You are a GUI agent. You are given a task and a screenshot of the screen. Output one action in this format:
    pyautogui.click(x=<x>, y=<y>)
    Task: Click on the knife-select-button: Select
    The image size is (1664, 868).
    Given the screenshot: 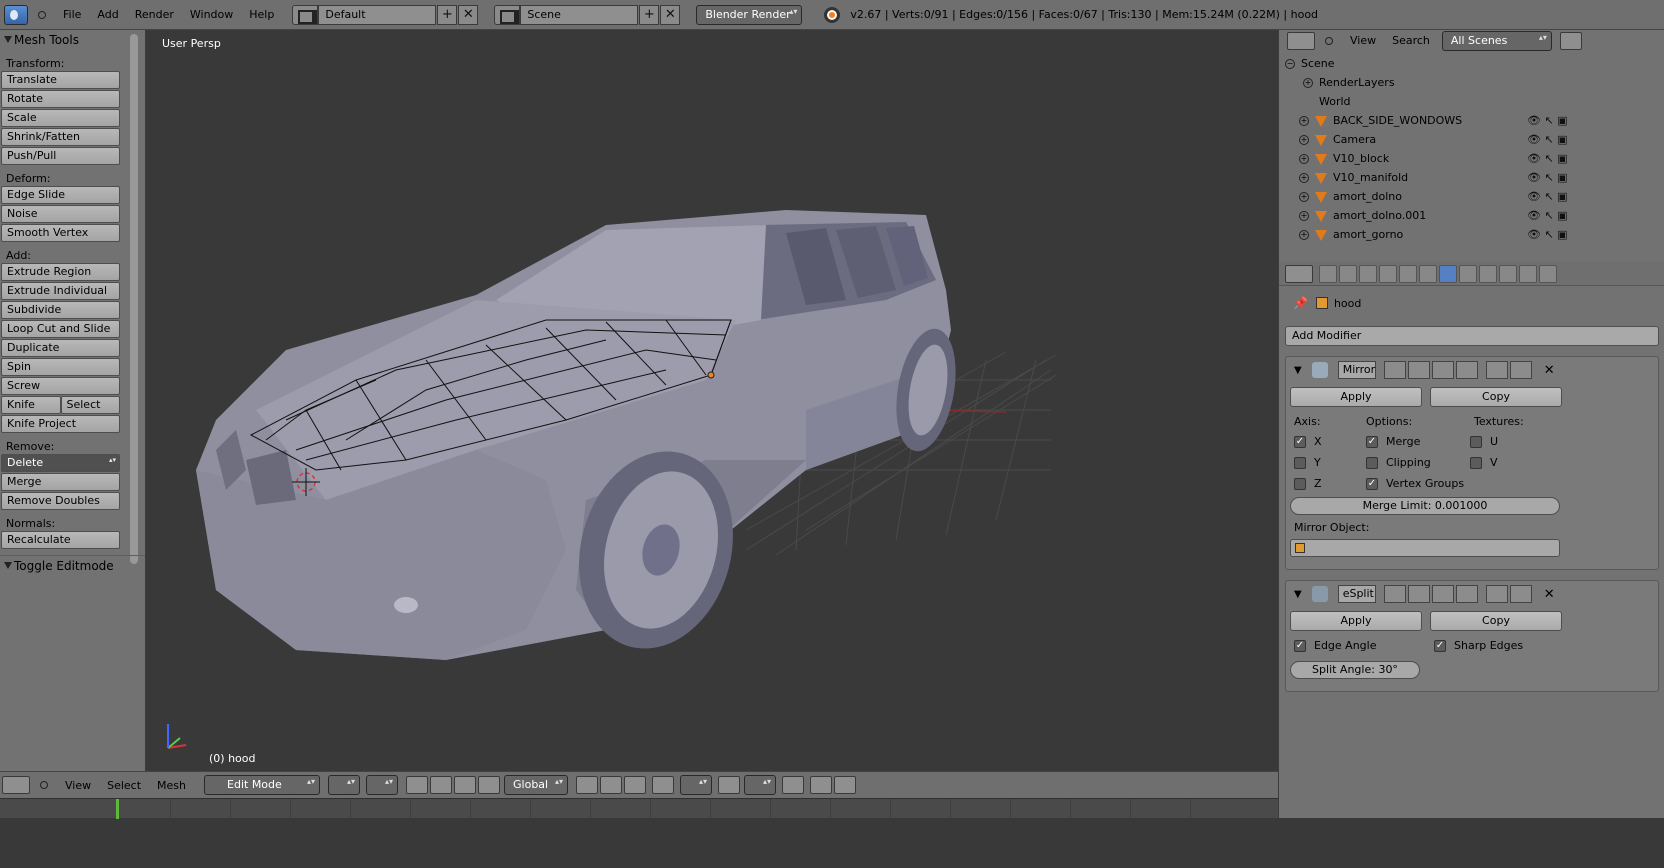 What is the action you would take?
    pyautogui.click(x=90, y=405)
    